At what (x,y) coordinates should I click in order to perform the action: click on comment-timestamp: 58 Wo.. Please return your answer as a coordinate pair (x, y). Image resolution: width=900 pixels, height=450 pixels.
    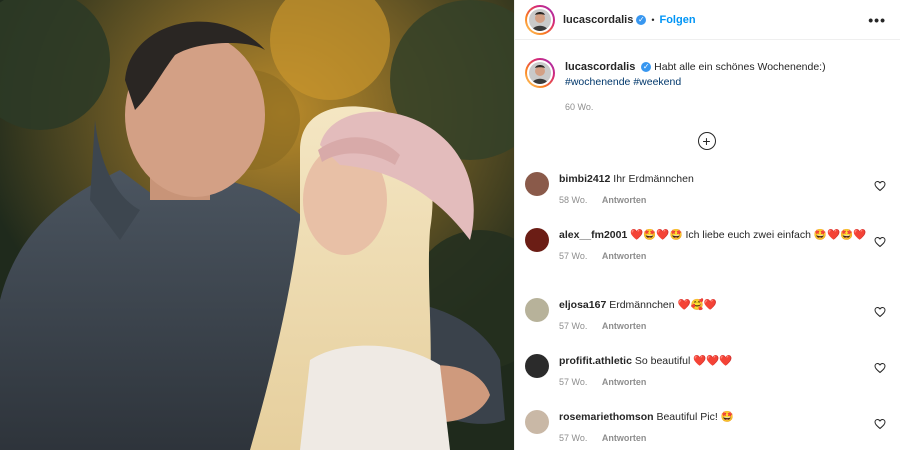
    Looking at the image, I should click on (573, 200).